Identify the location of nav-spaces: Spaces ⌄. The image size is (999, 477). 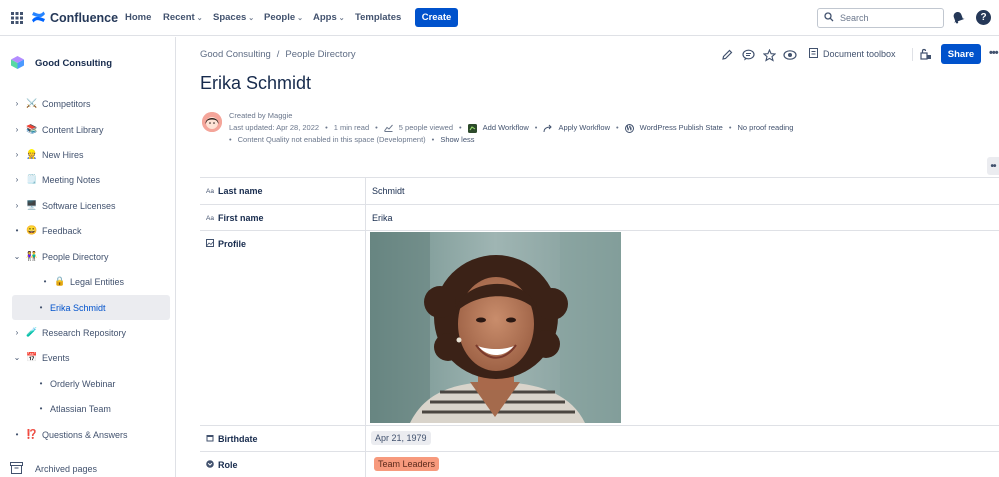
(233, 17).